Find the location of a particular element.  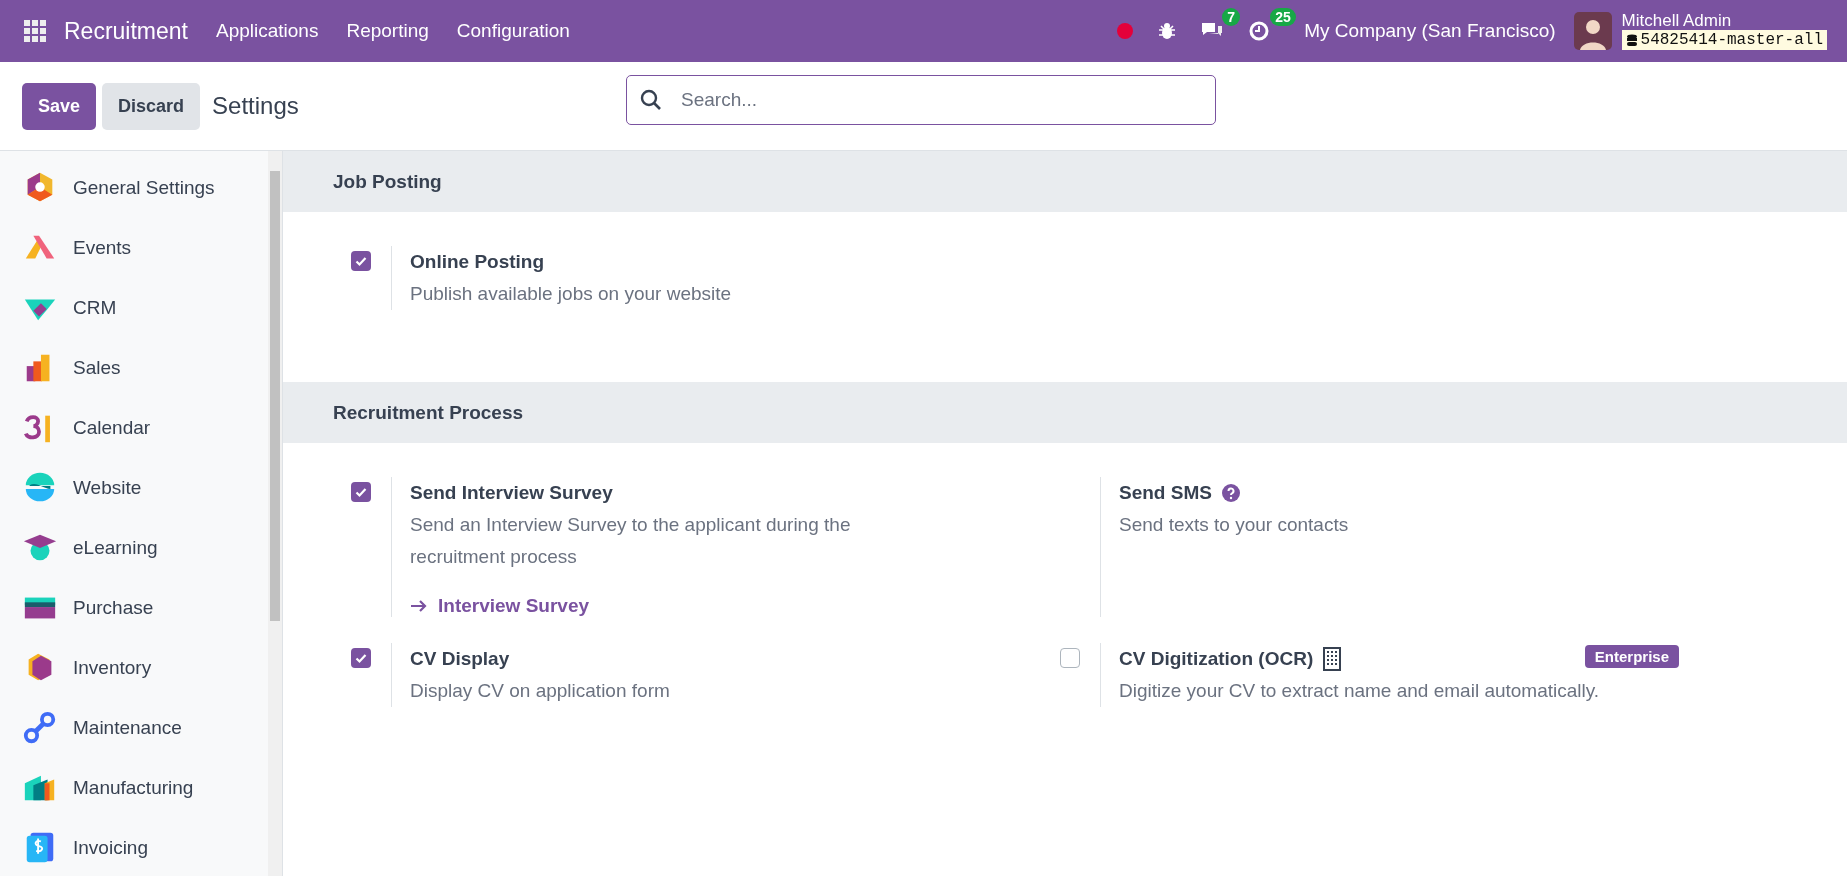

sidebar-item: Purchase is located at coordinates (134, 608).